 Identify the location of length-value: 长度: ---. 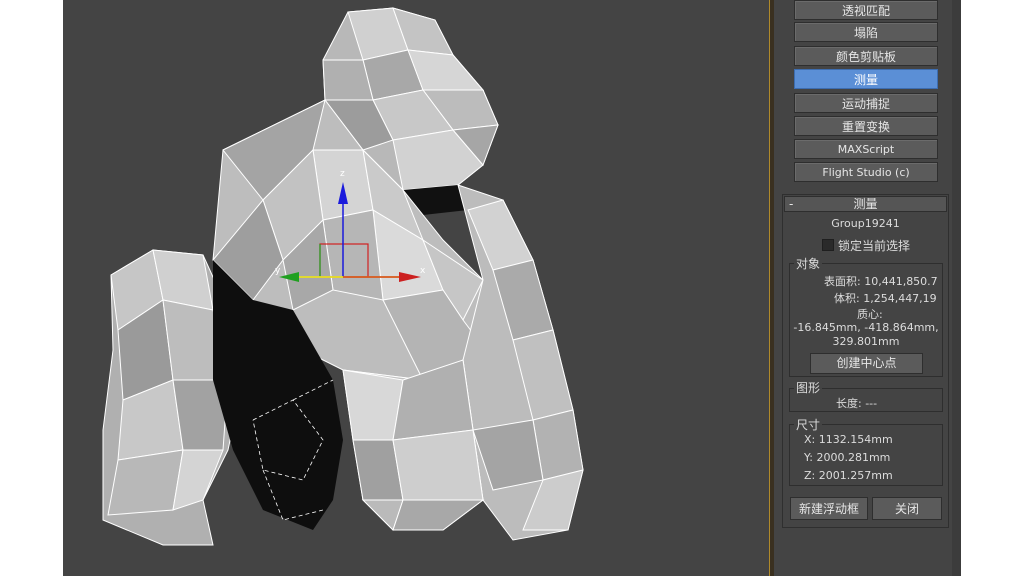
(857, 403).